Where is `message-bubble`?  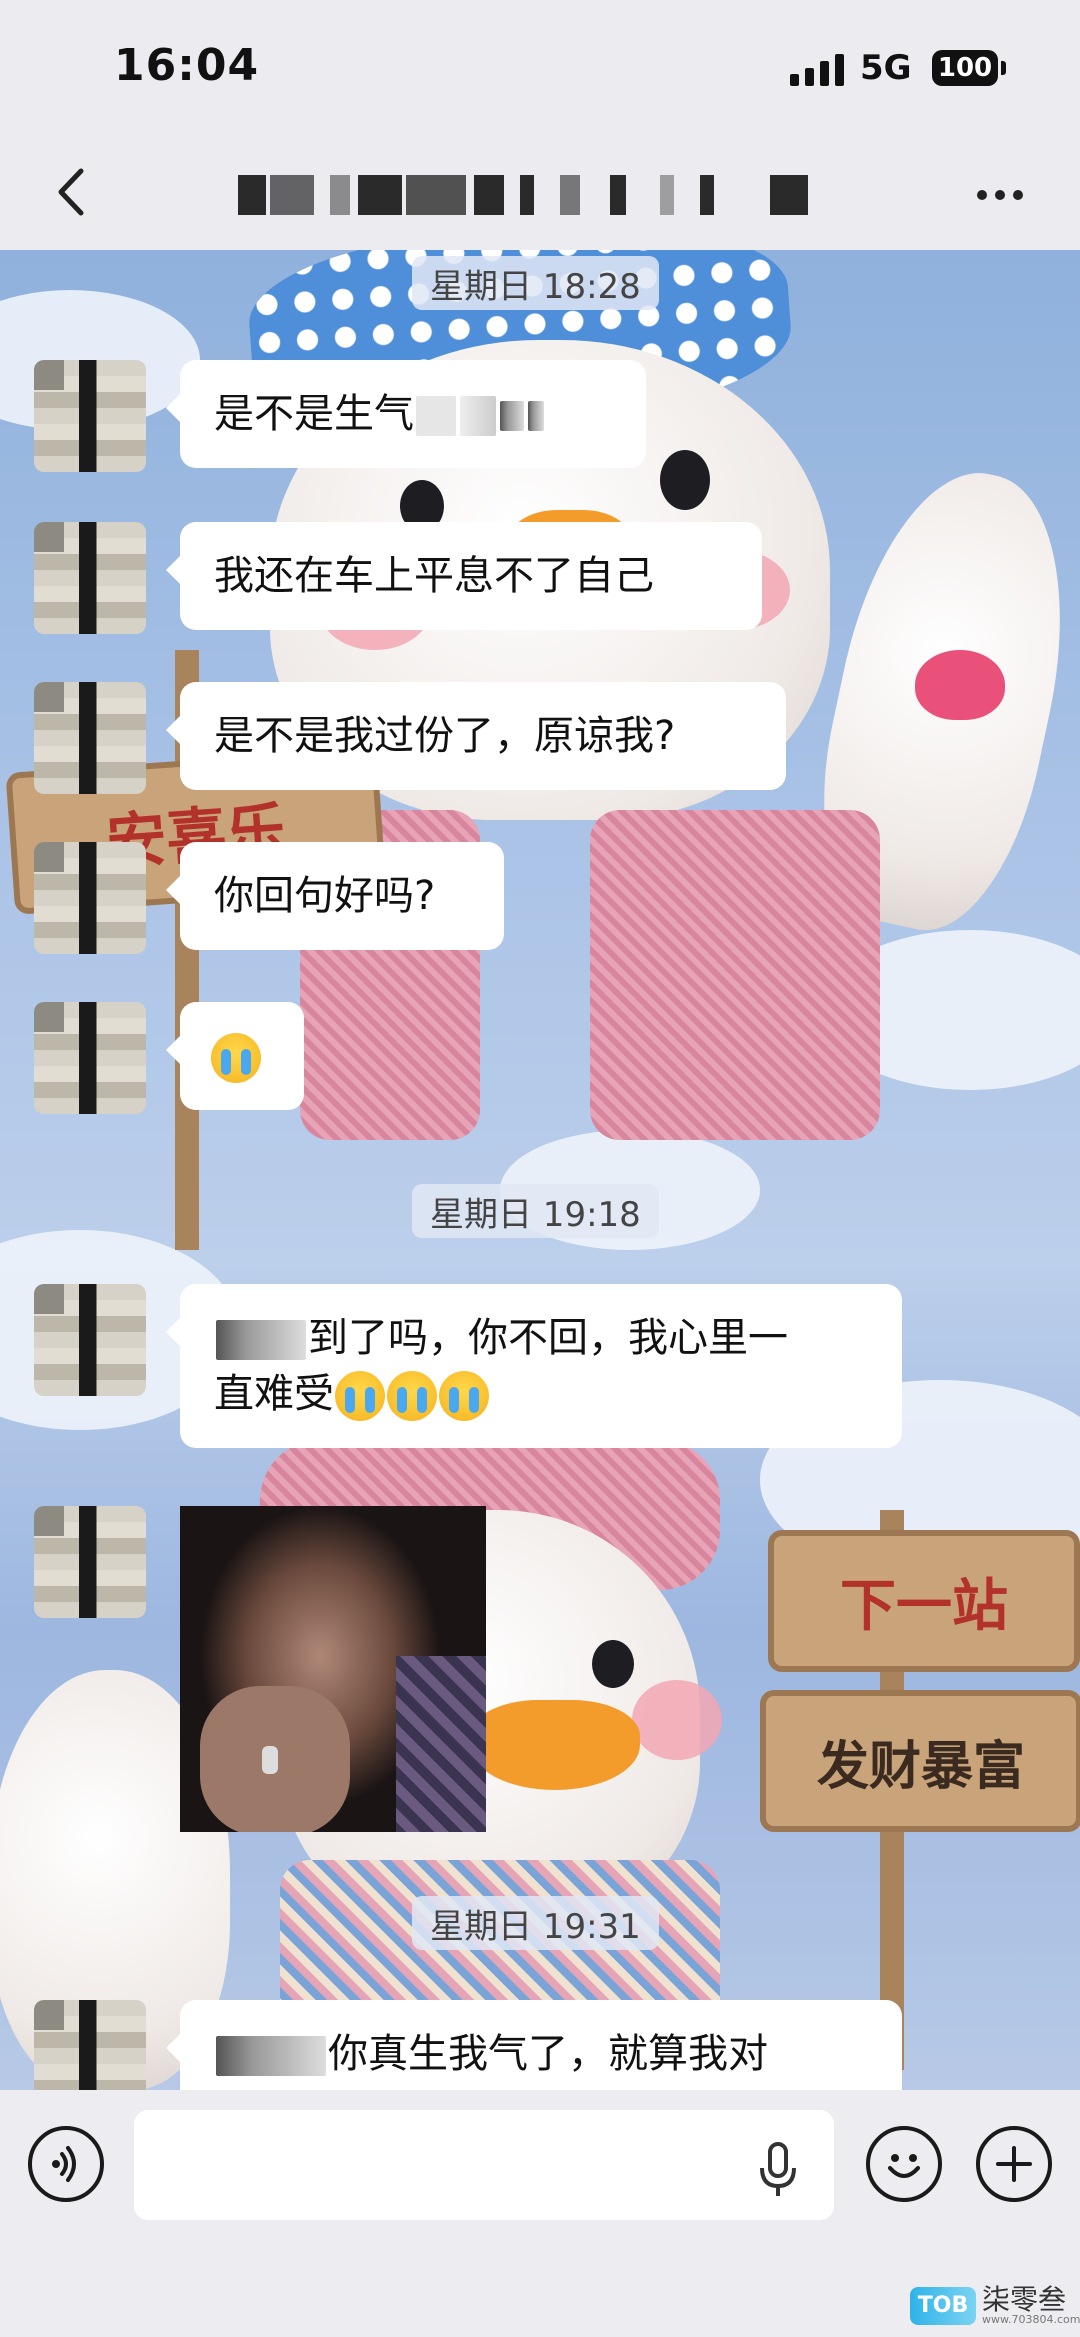 message-bubble is located at coordinates (235, 1056).